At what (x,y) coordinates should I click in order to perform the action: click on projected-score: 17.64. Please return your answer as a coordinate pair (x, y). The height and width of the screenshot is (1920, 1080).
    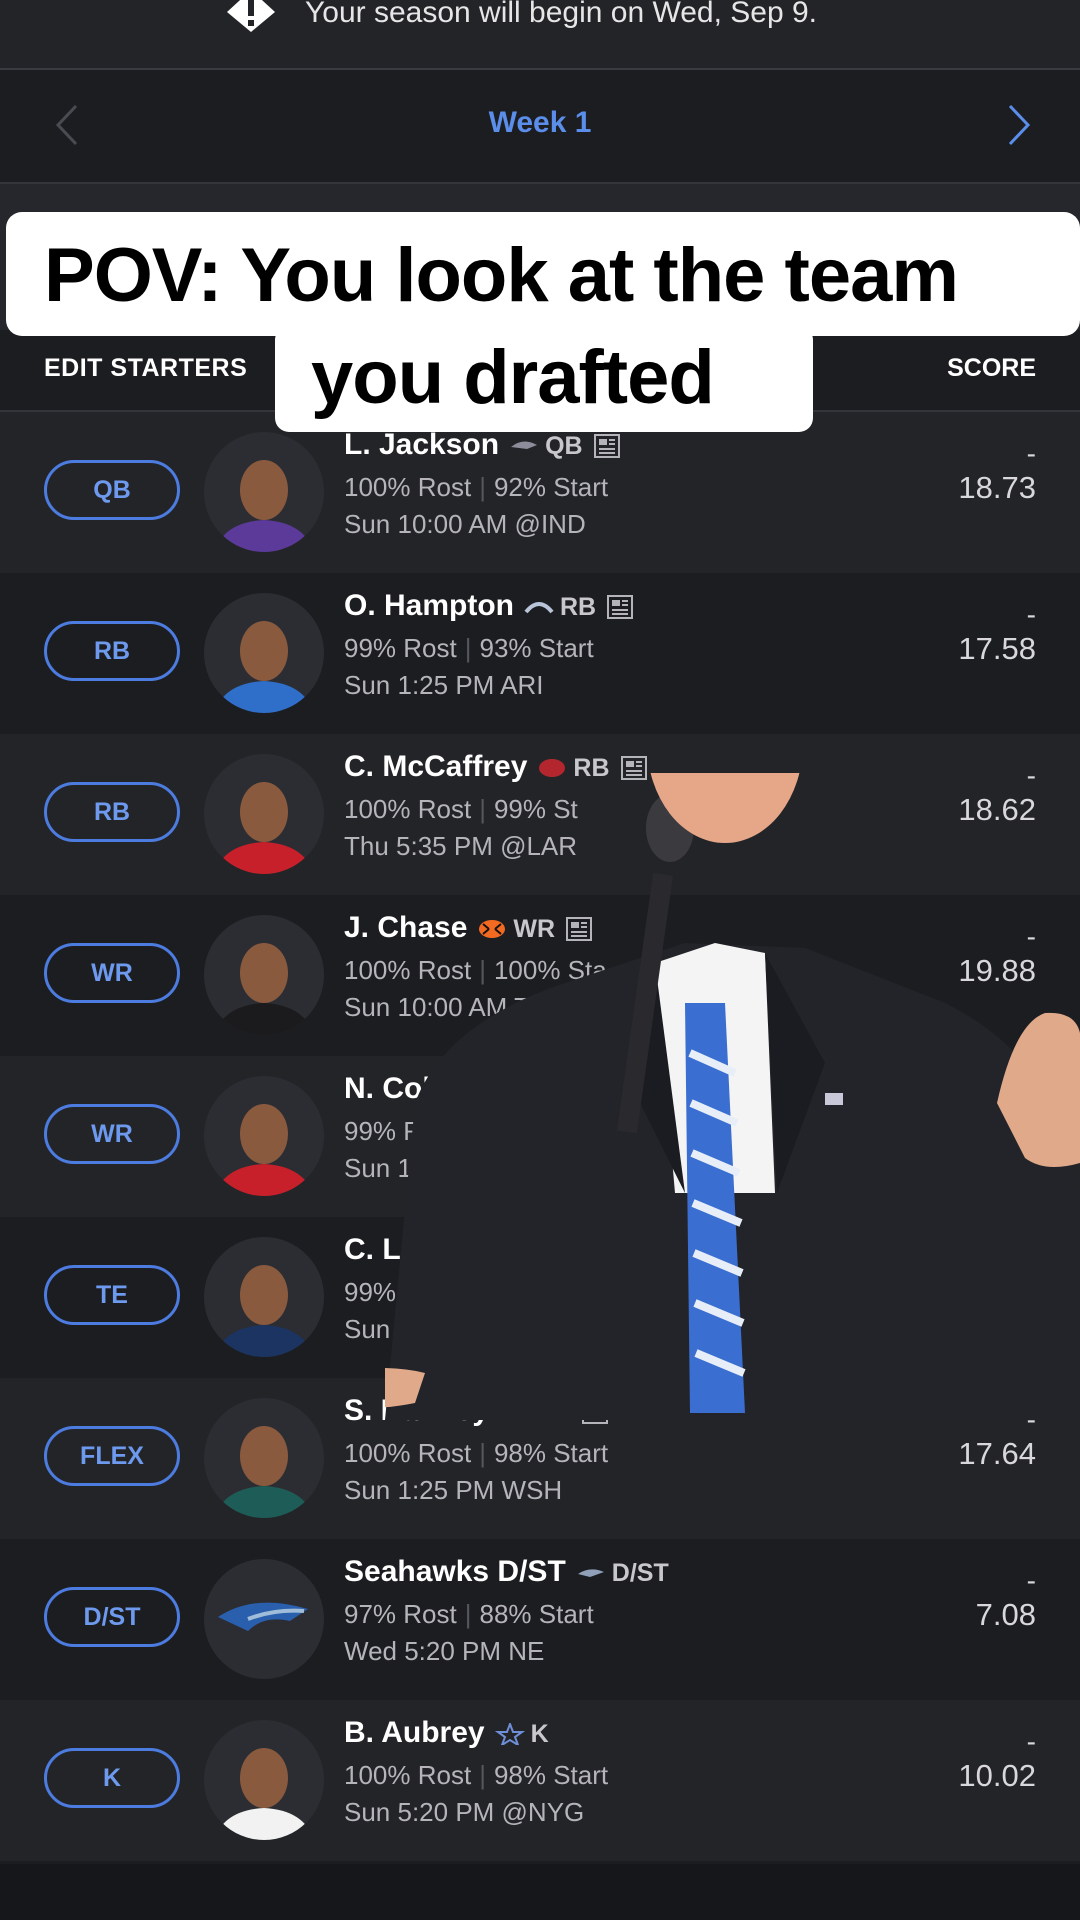
    Looking at the image, I should click on (997, 1453).